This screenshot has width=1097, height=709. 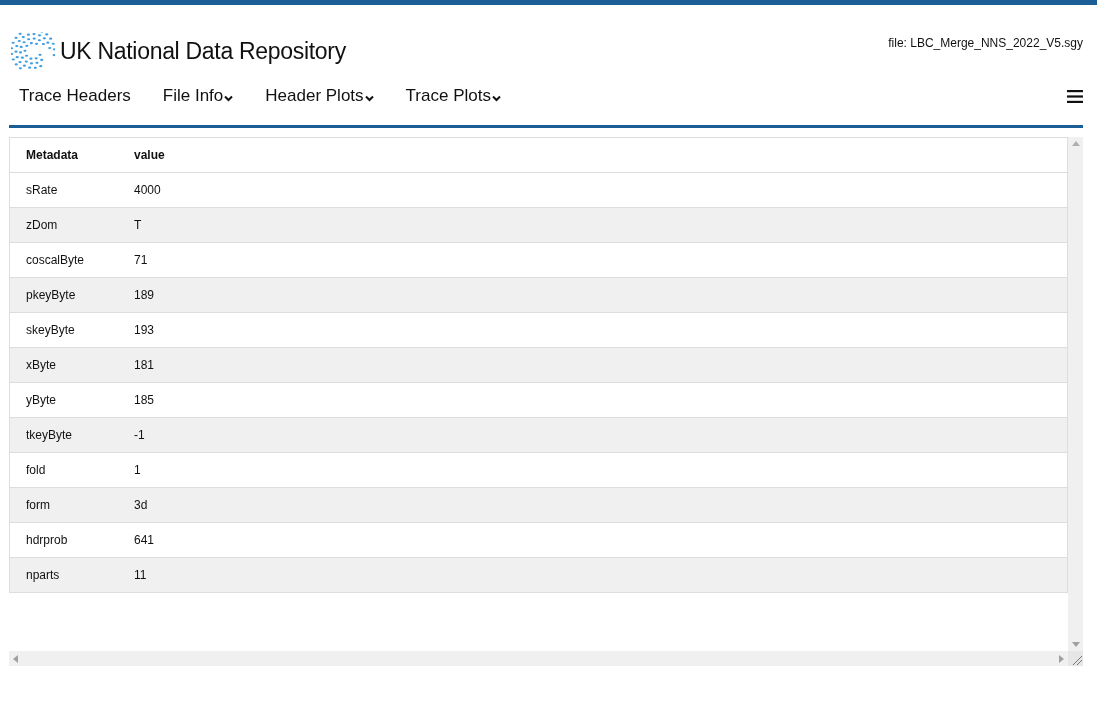 What do you see at coordinates (63, 505) in the screenshot?
I see `table-cell: form` at bounding box center [63, 505].